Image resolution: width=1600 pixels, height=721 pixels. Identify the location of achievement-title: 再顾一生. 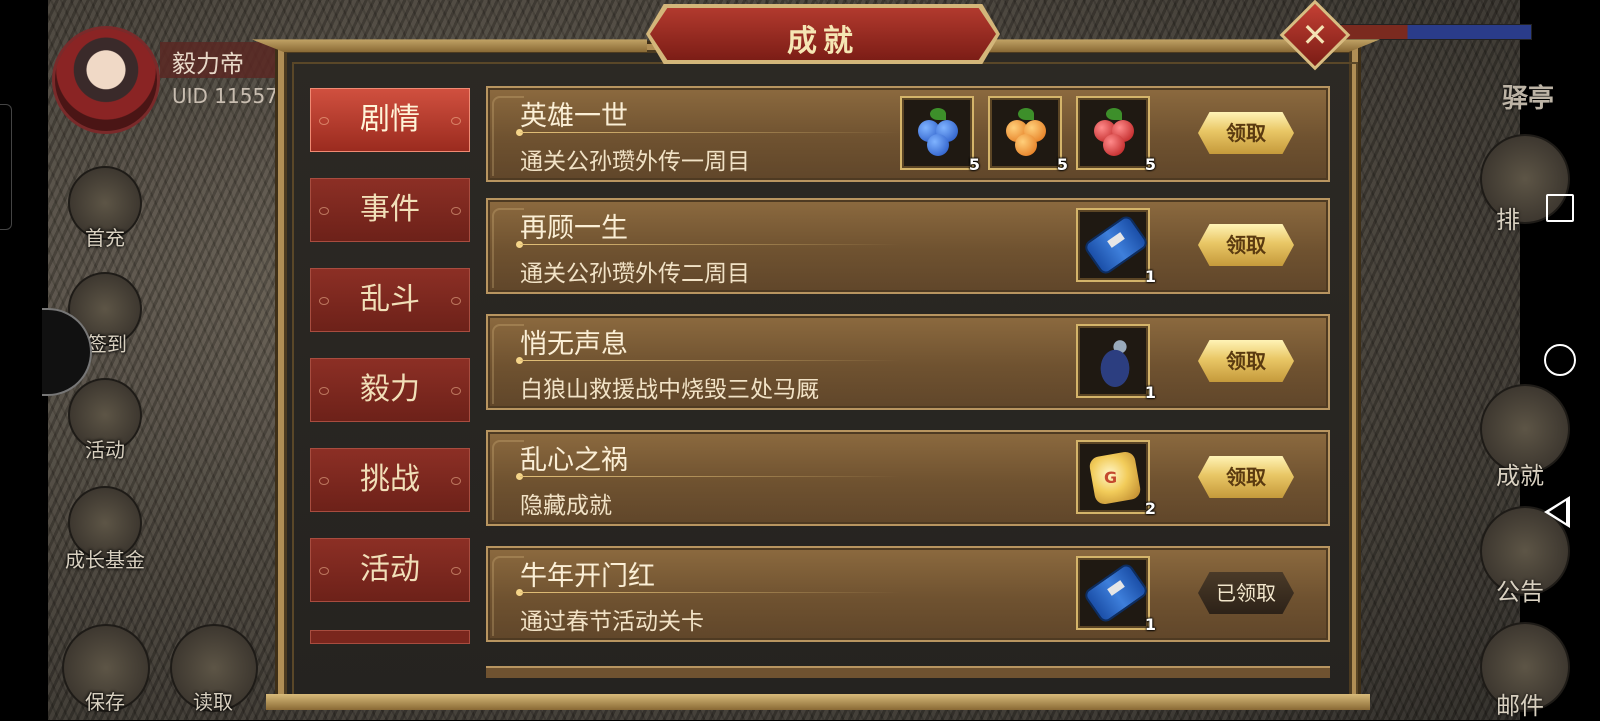
(574, 228).